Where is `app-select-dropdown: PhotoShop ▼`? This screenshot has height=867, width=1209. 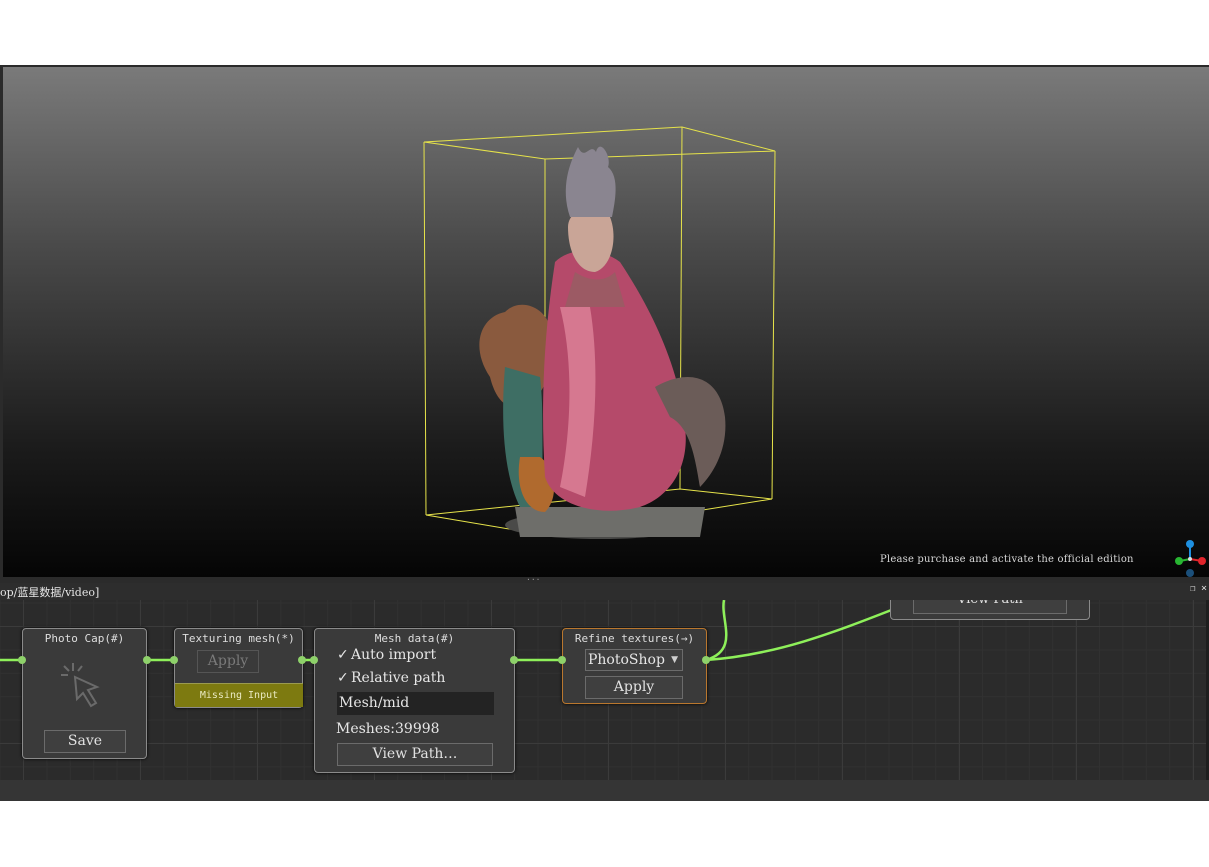
app-select-dropdown: PhotoShop ▼ is located at coordinates (634, 660).